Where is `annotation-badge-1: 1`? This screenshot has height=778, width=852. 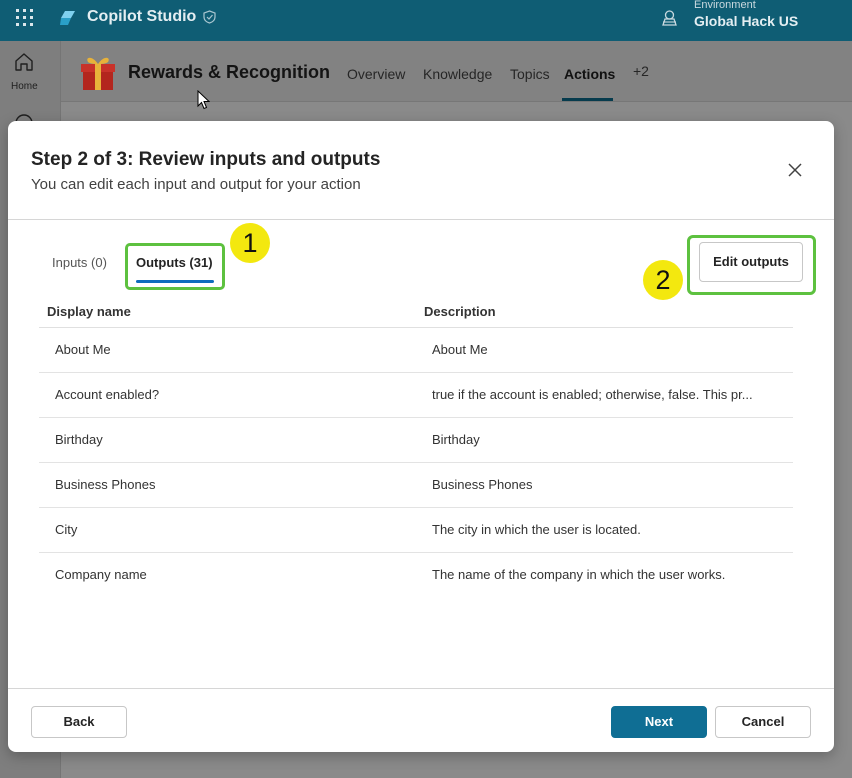 annotation-badge-1: 1 is located at coordinates (250, 243).